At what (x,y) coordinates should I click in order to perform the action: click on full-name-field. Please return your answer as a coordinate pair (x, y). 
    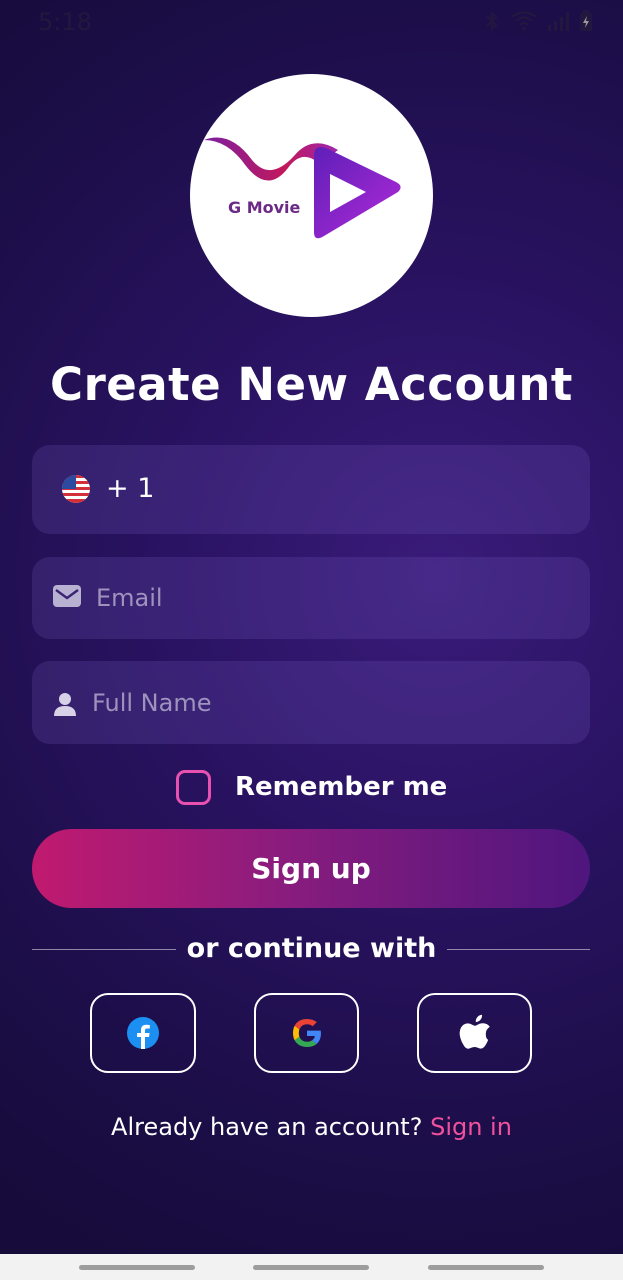
    Looking at the image, I should click on (311, 702).